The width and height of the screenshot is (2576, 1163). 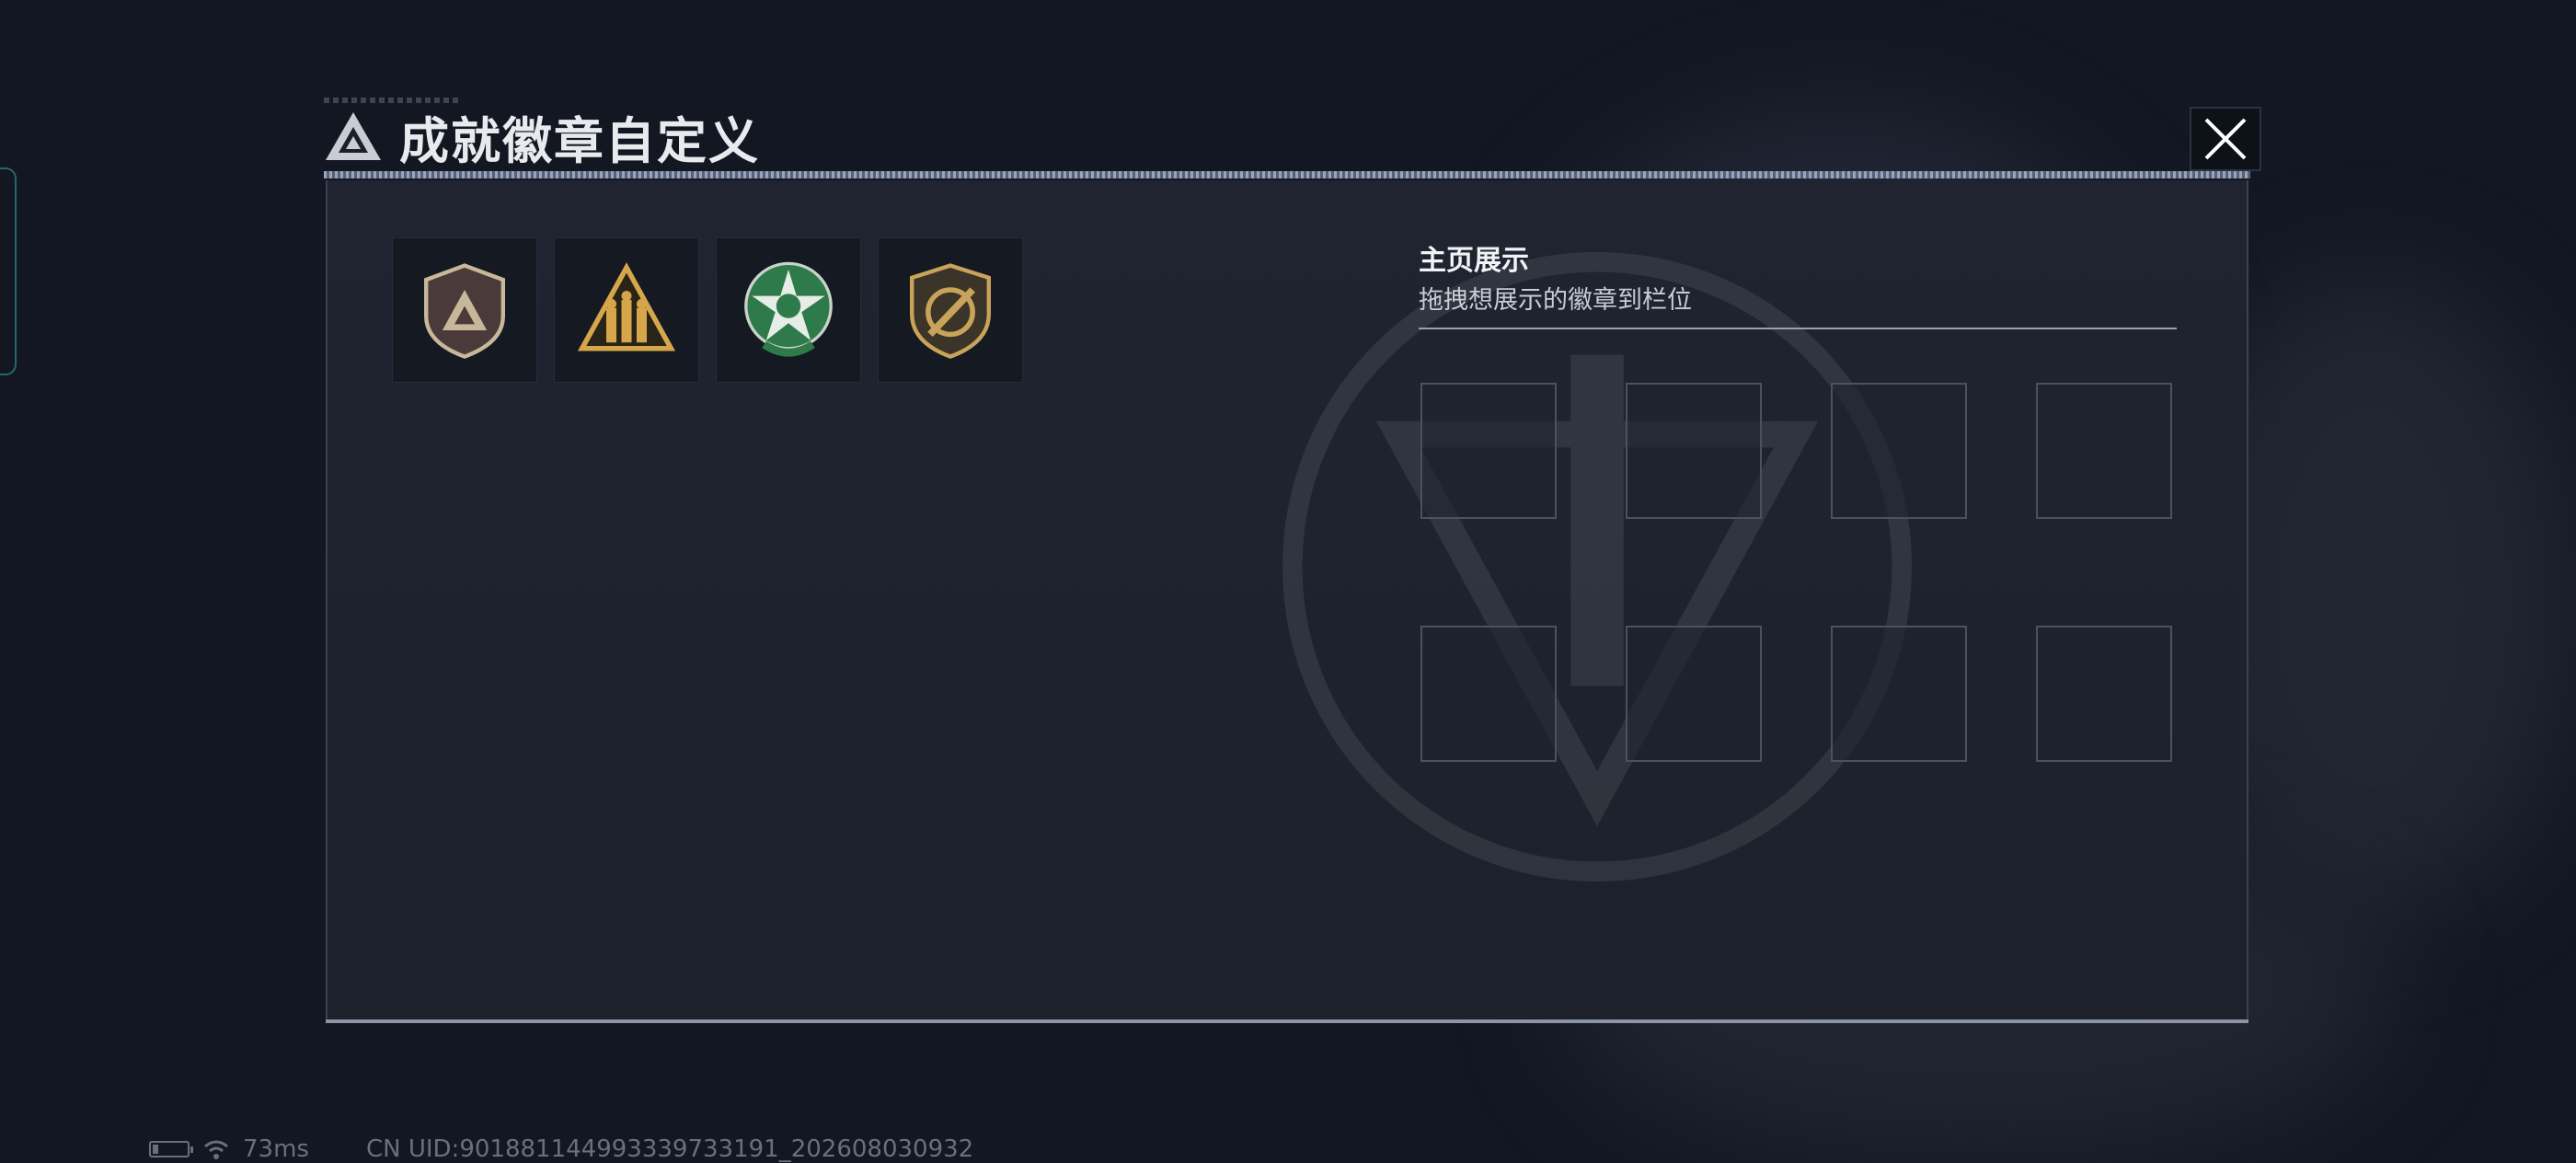 I want to click on dialog-title: 成就徽章自定义, so click(x=579, y=141).